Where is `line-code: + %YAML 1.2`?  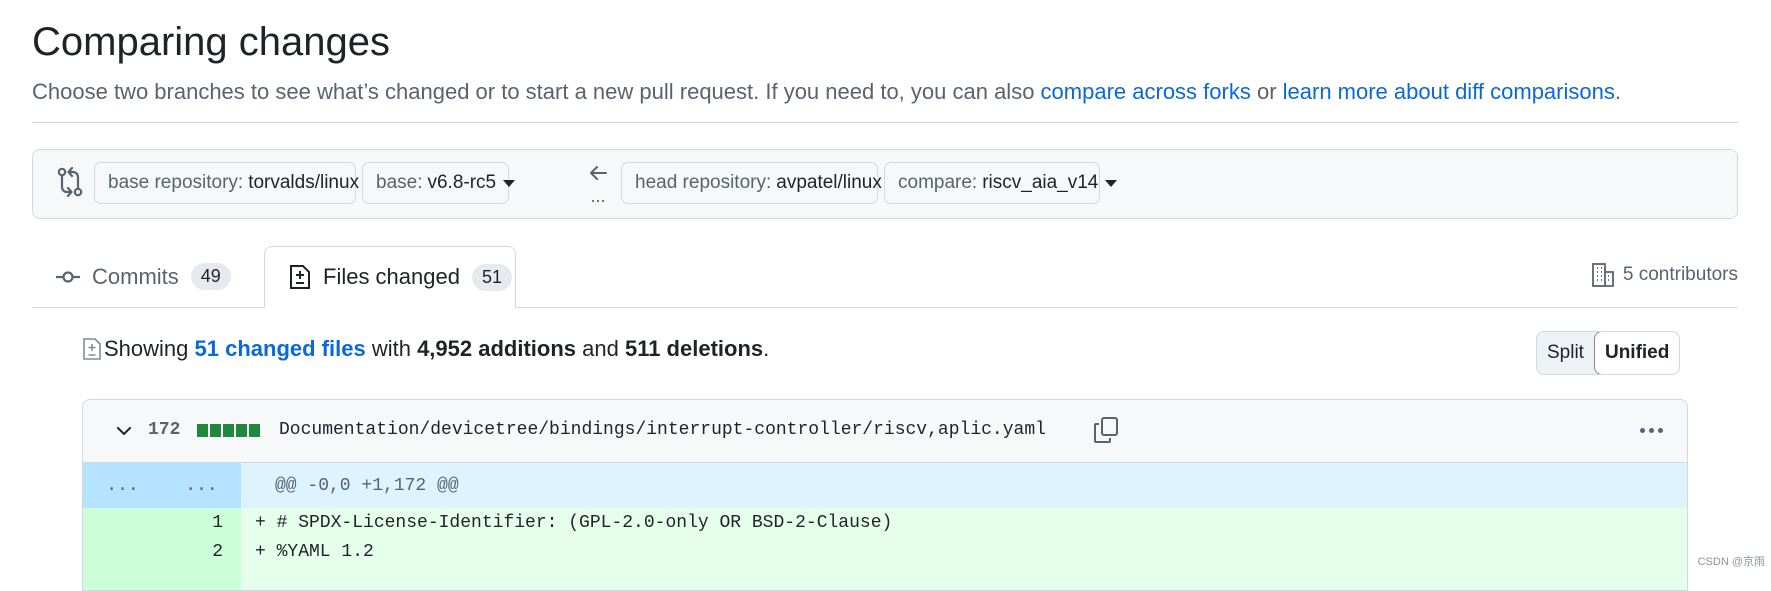
line-code: + %YAML 1.2 is located at coordinates (314, 551).